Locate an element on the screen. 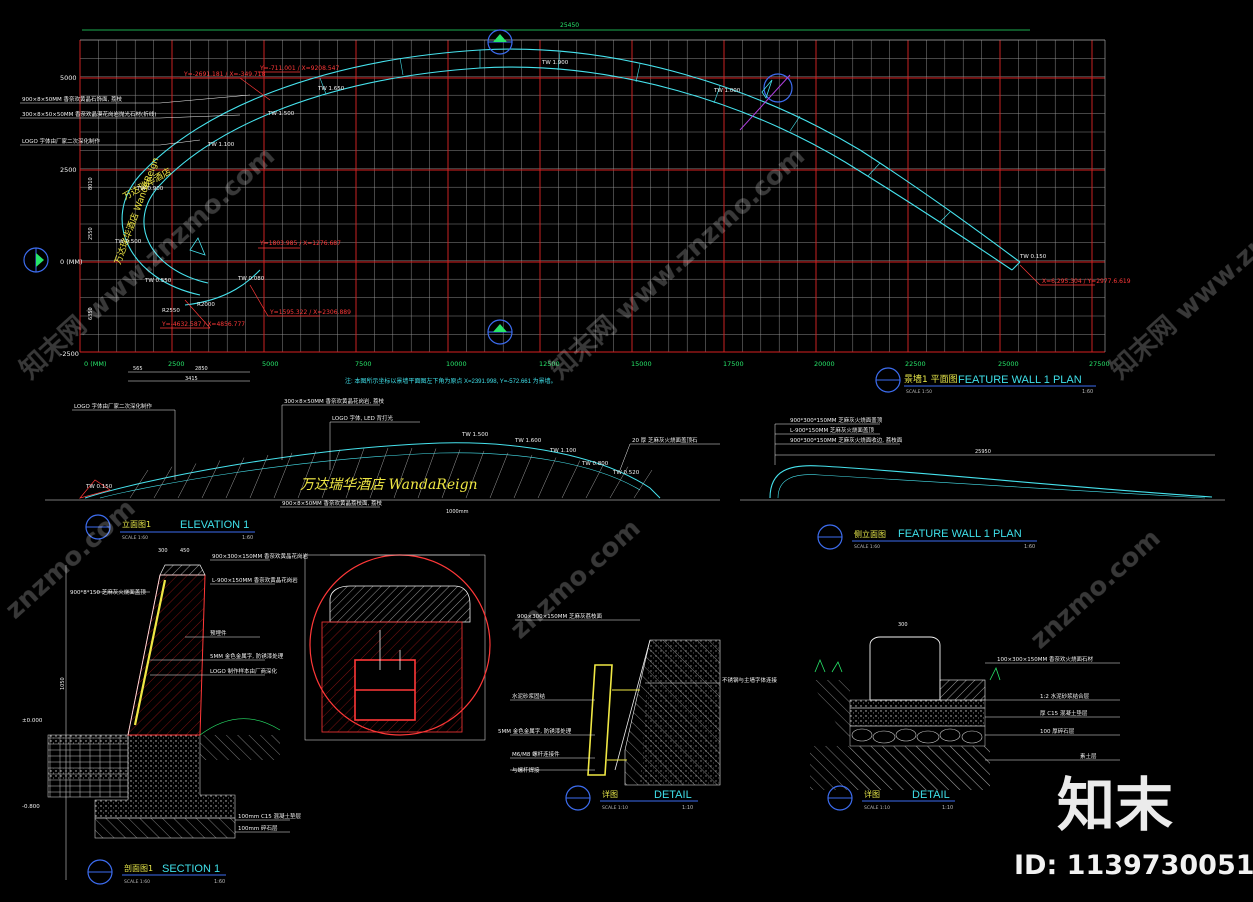 This screenshot has width=1253, height=902. plan-x-label: 0 (MM) is located at coordinates (95, 364).